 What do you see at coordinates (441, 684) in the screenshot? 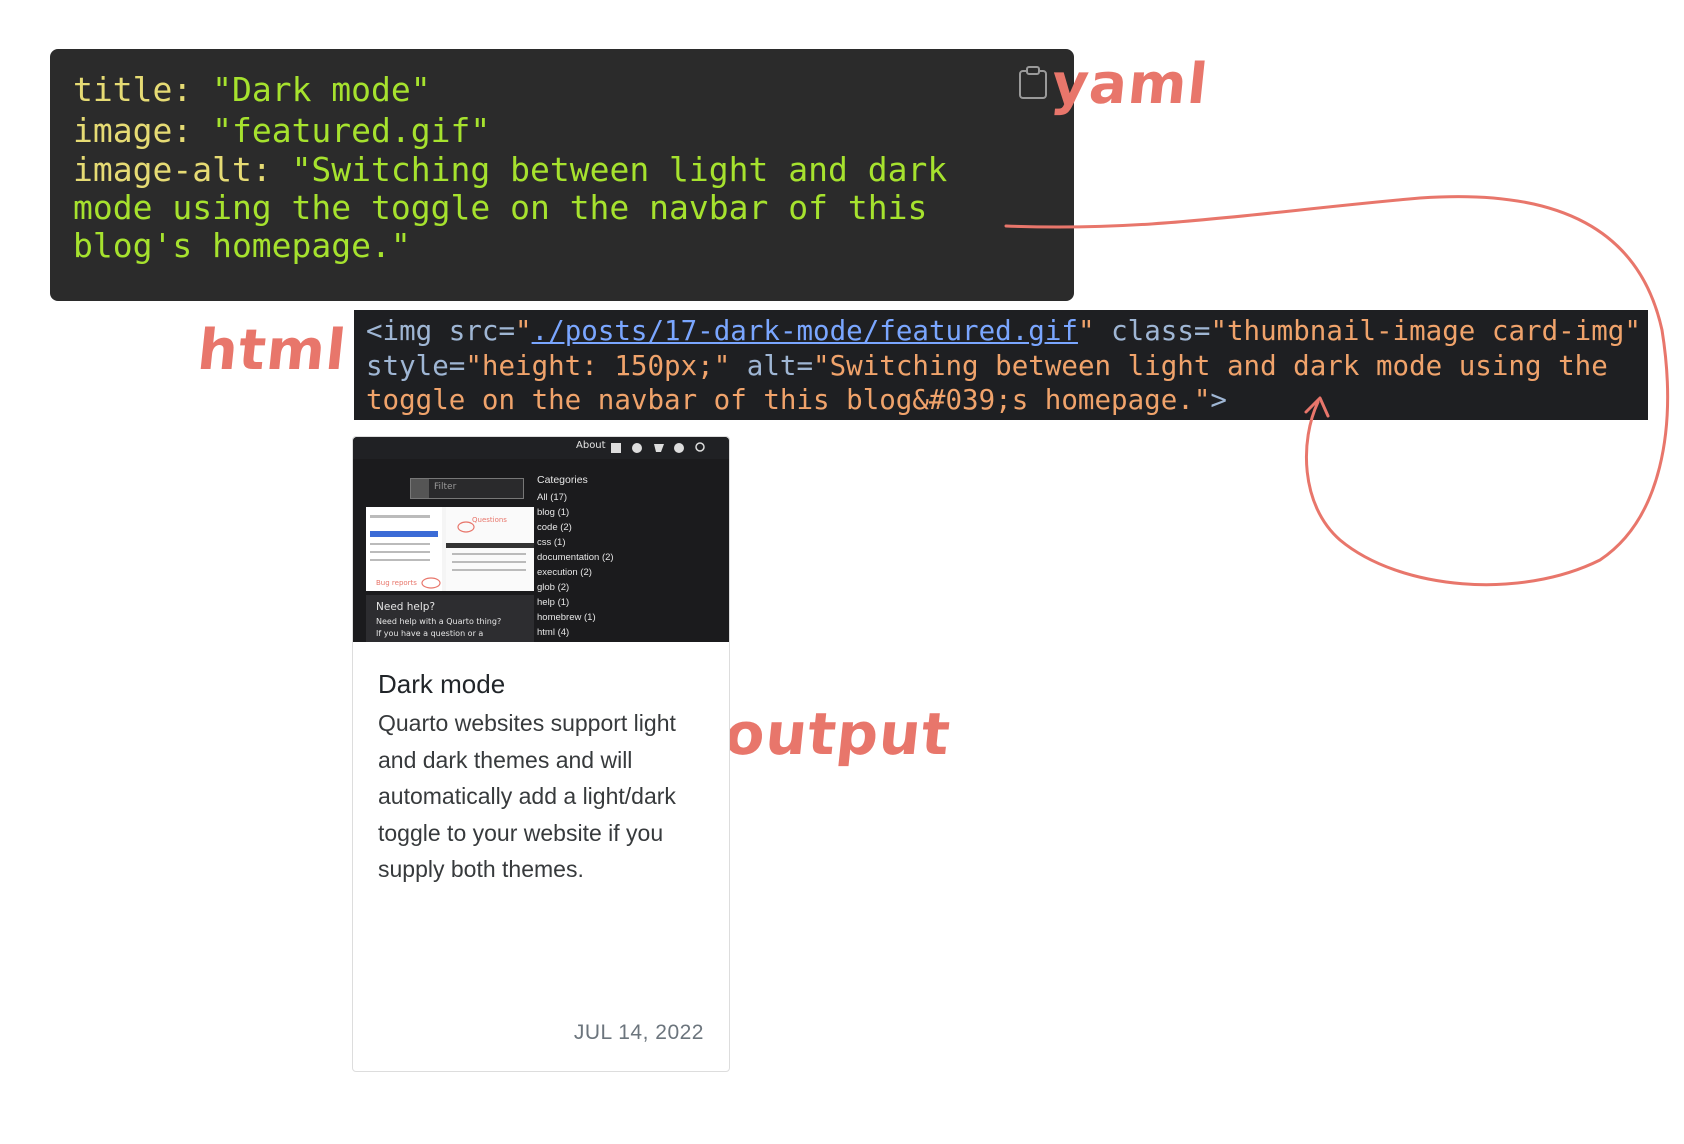
I see `card-title: Dark mode` at bounding box center [441, 684].